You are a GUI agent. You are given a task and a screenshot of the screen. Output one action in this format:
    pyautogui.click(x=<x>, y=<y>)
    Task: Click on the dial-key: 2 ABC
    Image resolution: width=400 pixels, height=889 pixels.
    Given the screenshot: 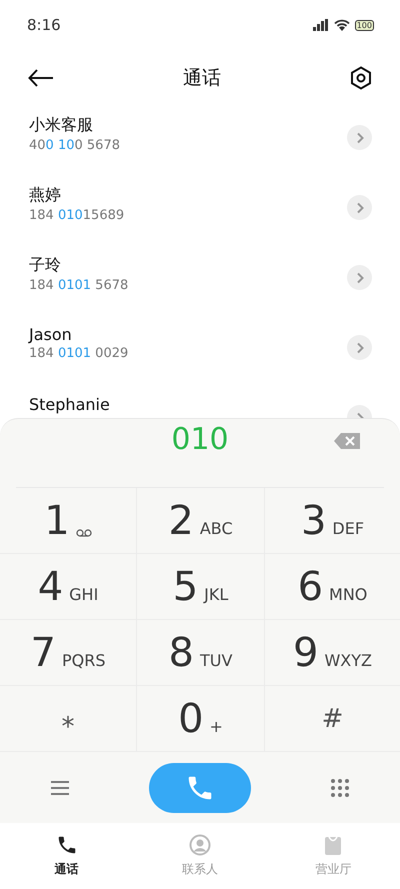 What is the action you would take?
    pyautogui.click(x=201, y=521)
    